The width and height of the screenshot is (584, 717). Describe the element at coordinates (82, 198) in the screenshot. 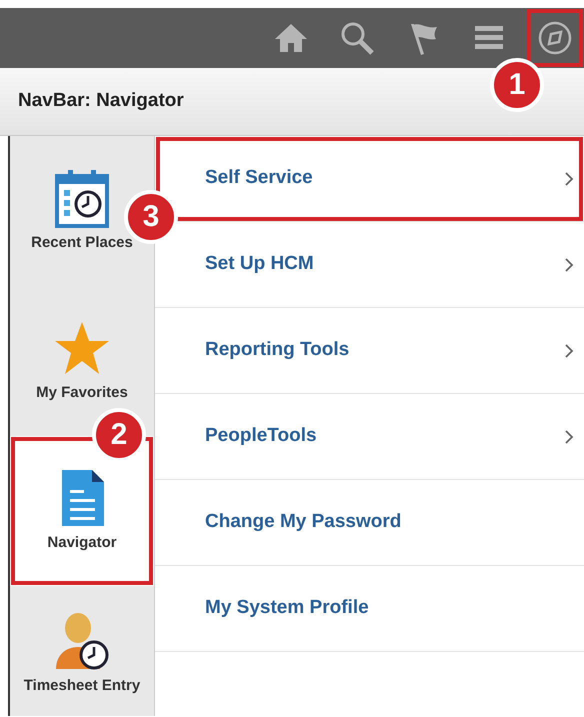

I see `calendar-clock-icon` at that location.